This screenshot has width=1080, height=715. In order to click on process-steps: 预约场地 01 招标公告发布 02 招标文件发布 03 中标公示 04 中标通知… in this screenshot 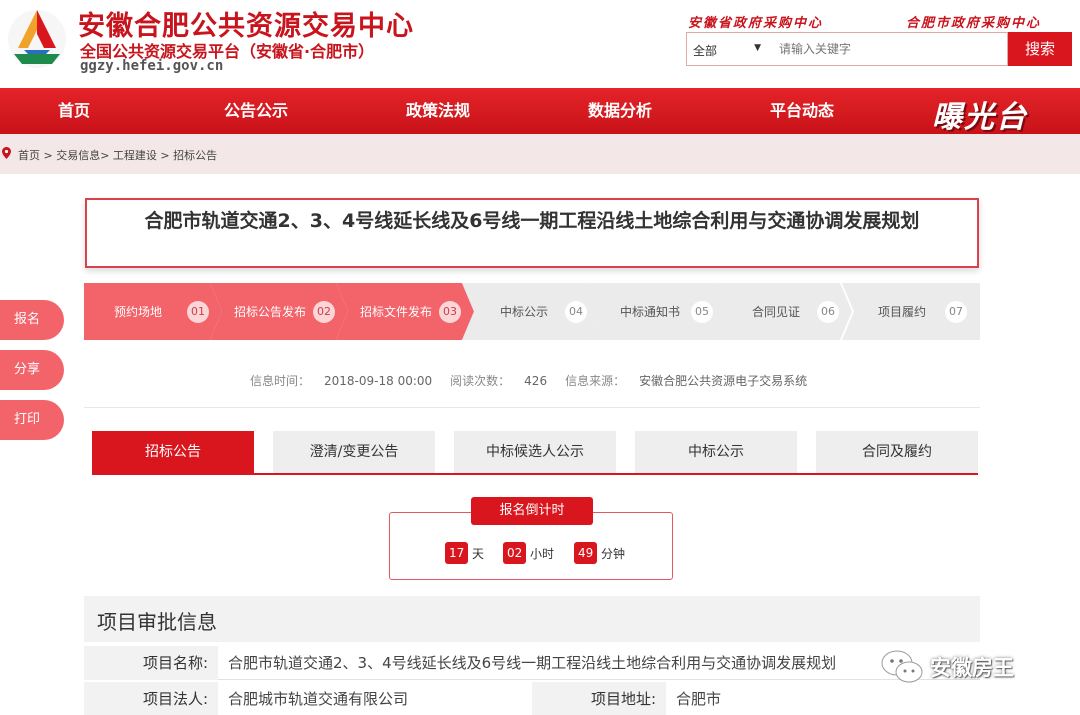, I will do `click(532, 311)`.